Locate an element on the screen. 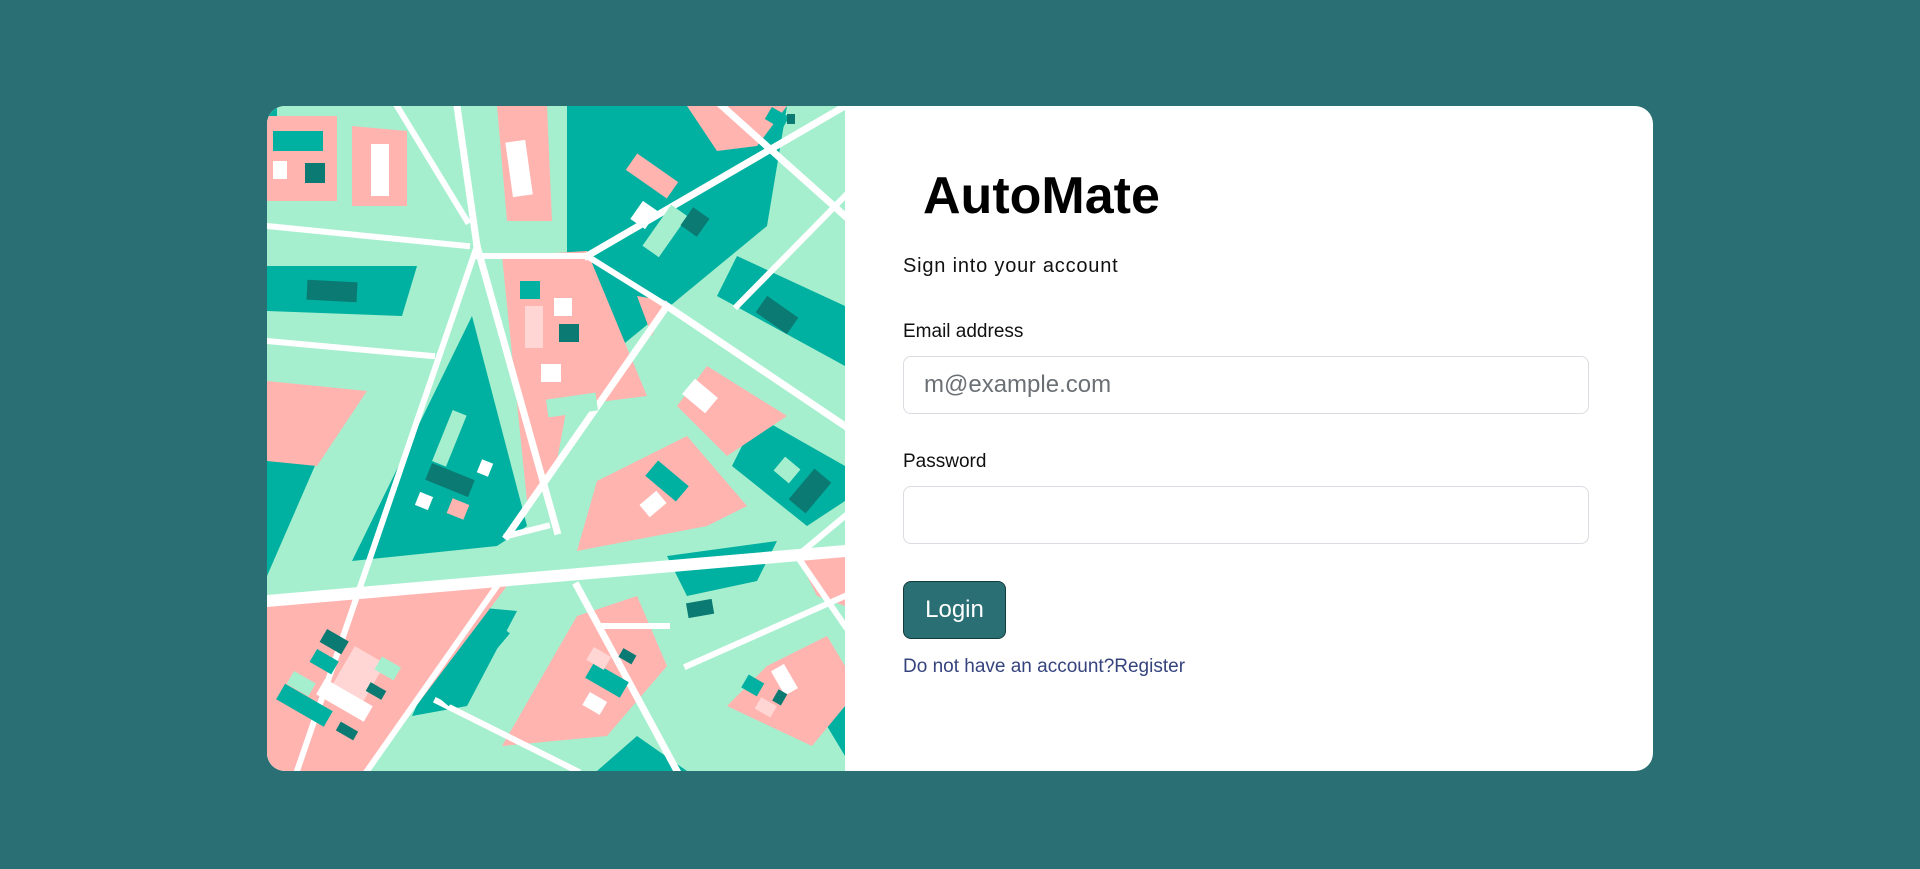  sign-in-subtitle: Sign into your account is located at coordinates (1011, 266).